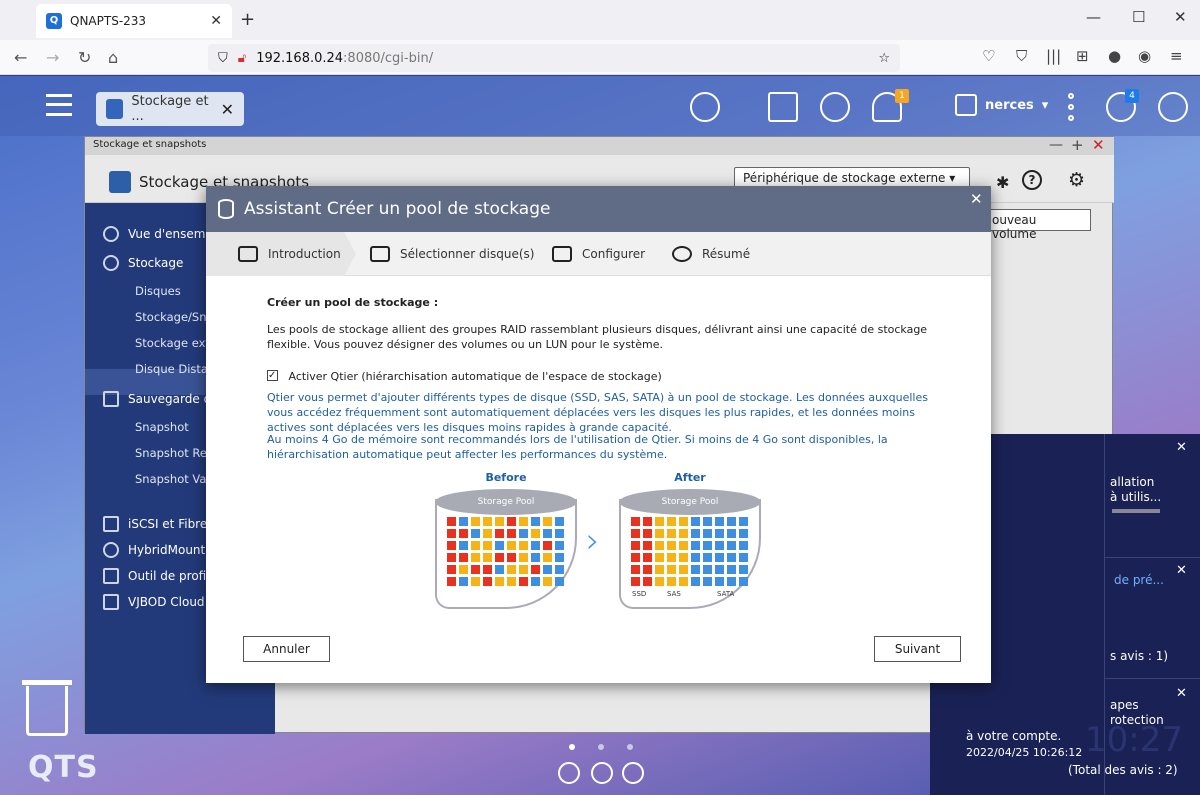 The image size is (1200, 795). I want to click on menu-icon: ≡, so click(1176, 56).